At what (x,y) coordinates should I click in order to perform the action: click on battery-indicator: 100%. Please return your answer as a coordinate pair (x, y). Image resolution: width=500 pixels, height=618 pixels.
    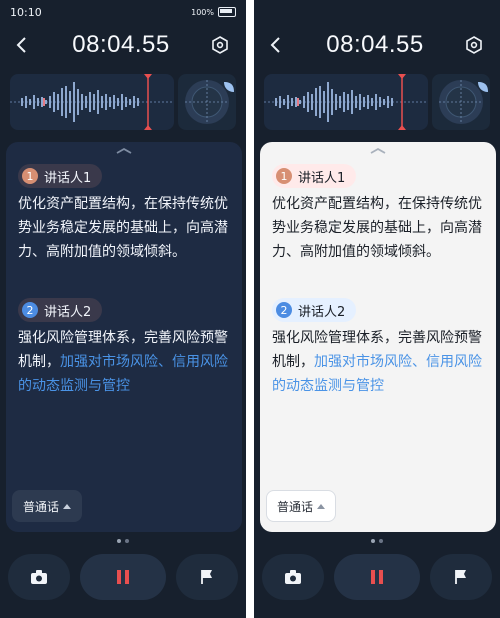
    Looking at the image, I should click on (213, 12).